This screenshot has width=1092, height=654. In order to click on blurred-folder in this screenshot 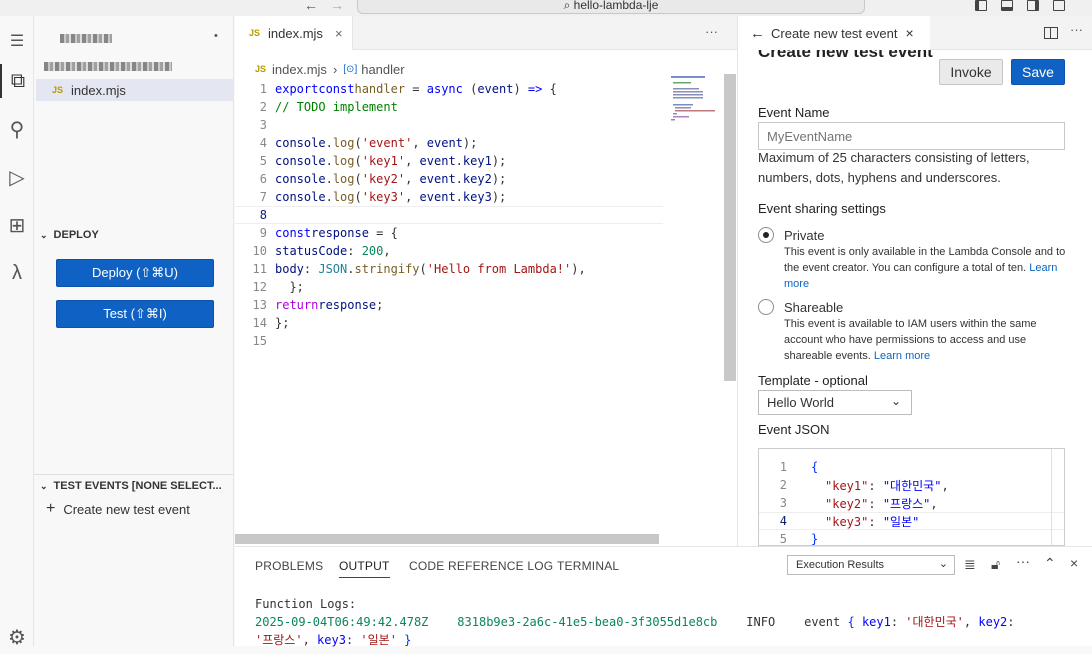, I will do `click(108, 66)`.